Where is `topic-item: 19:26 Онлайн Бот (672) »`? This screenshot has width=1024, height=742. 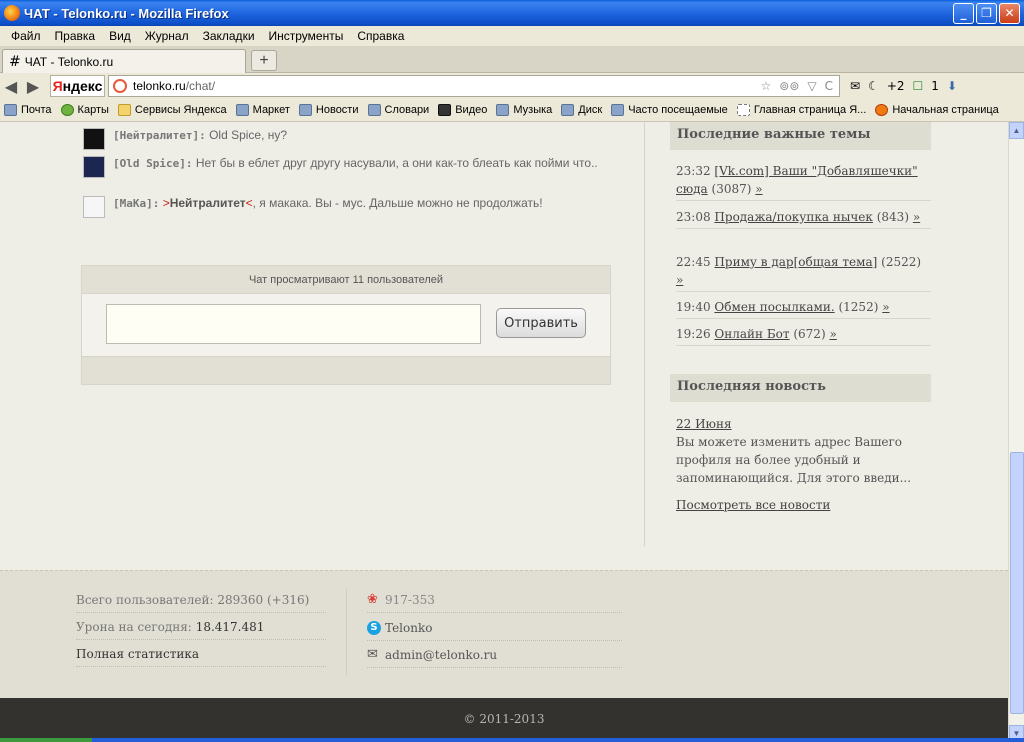 topic-item: 19:26 Онлайн Бот (672) » is located at coordinates (803, 335).